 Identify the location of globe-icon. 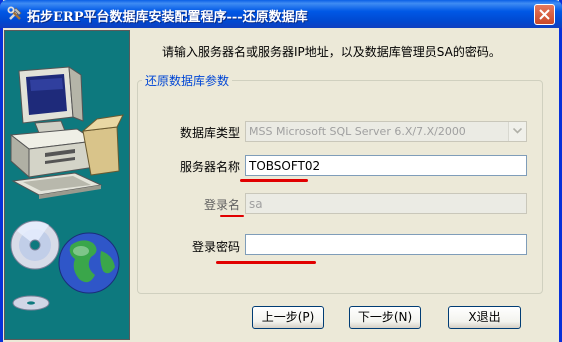
(89, 263).